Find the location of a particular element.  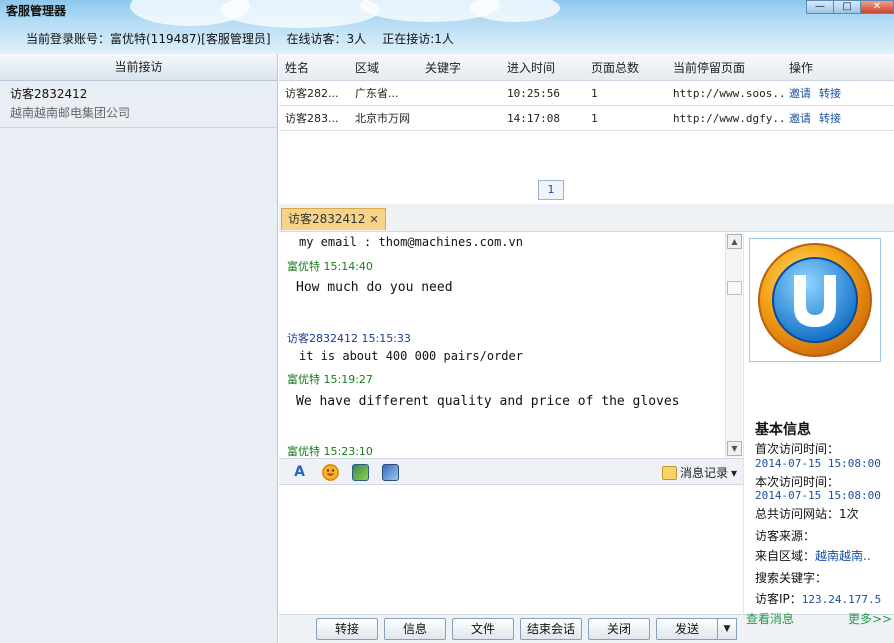

window-controls: — □ ✕ is located at coordinates (850, 7).